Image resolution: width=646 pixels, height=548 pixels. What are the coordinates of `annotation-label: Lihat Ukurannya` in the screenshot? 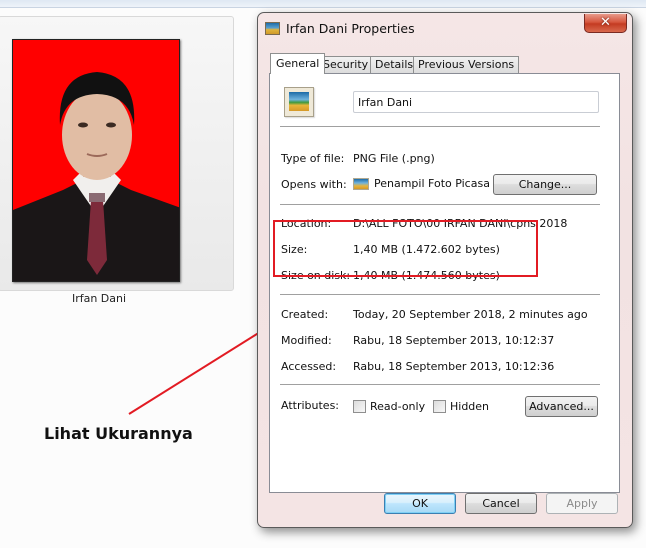 It's located at (118, 433).